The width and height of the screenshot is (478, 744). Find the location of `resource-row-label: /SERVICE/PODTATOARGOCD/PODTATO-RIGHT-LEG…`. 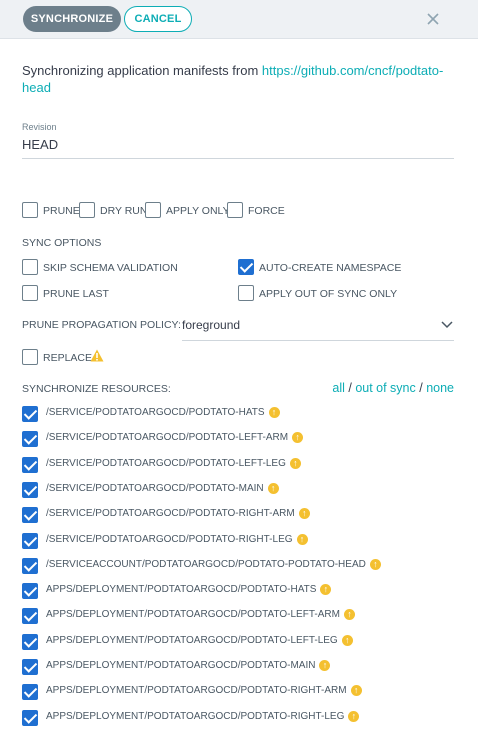

resource-row-label: /SERVICE/PODTATOARGOCD/PODTATO-RIGHT-LEG… is located at coordinates (177, 539).